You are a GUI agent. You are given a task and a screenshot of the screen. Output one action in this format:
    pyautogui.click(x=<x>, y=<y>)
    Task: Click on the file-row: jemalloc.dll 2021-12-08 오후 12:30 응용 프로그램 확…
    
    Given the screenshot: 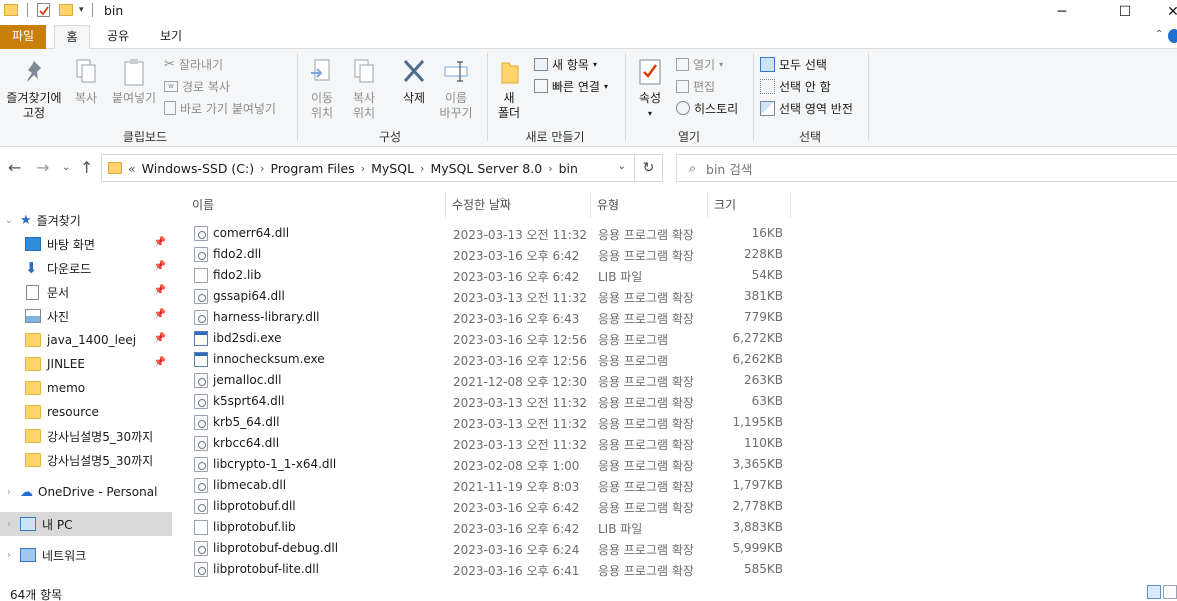 What is the action you would take?
    pyautogui.click(x=681, y=380)
    